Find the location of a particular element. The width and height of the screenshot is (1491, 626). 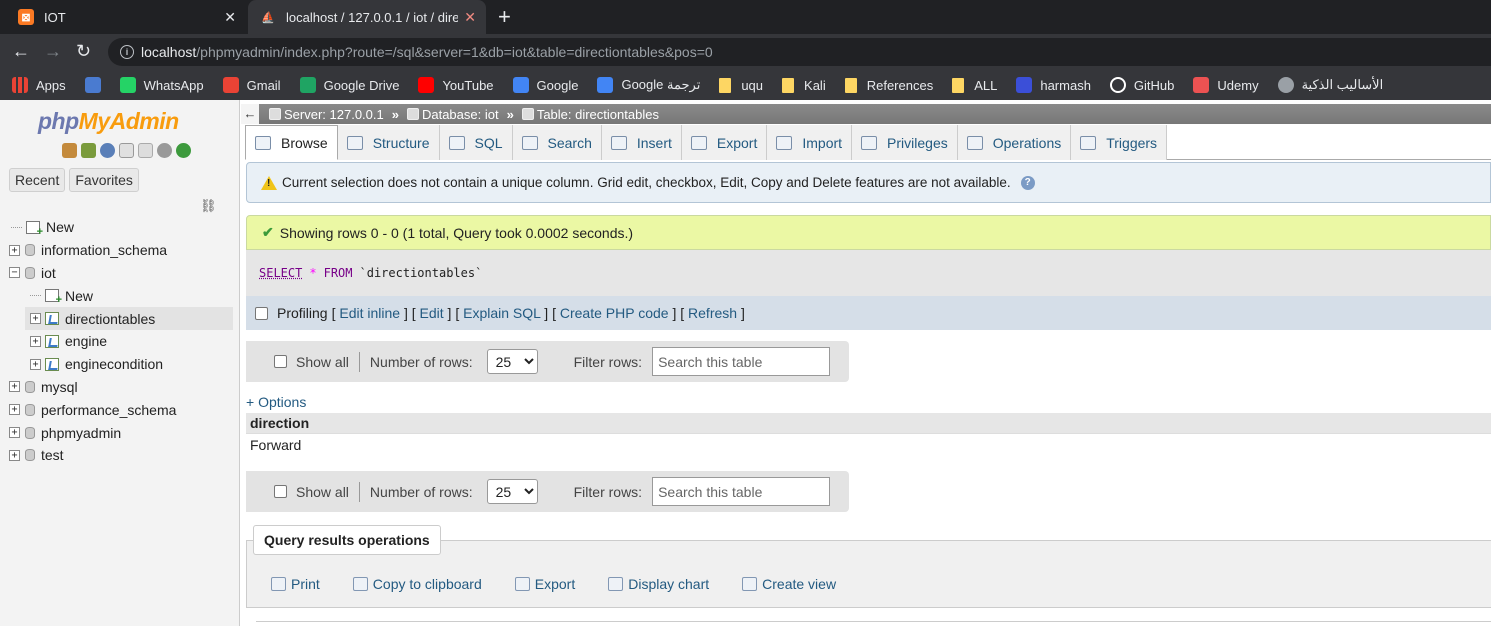

new-tab-plus-icon: + is located at coordinates (504, 17).